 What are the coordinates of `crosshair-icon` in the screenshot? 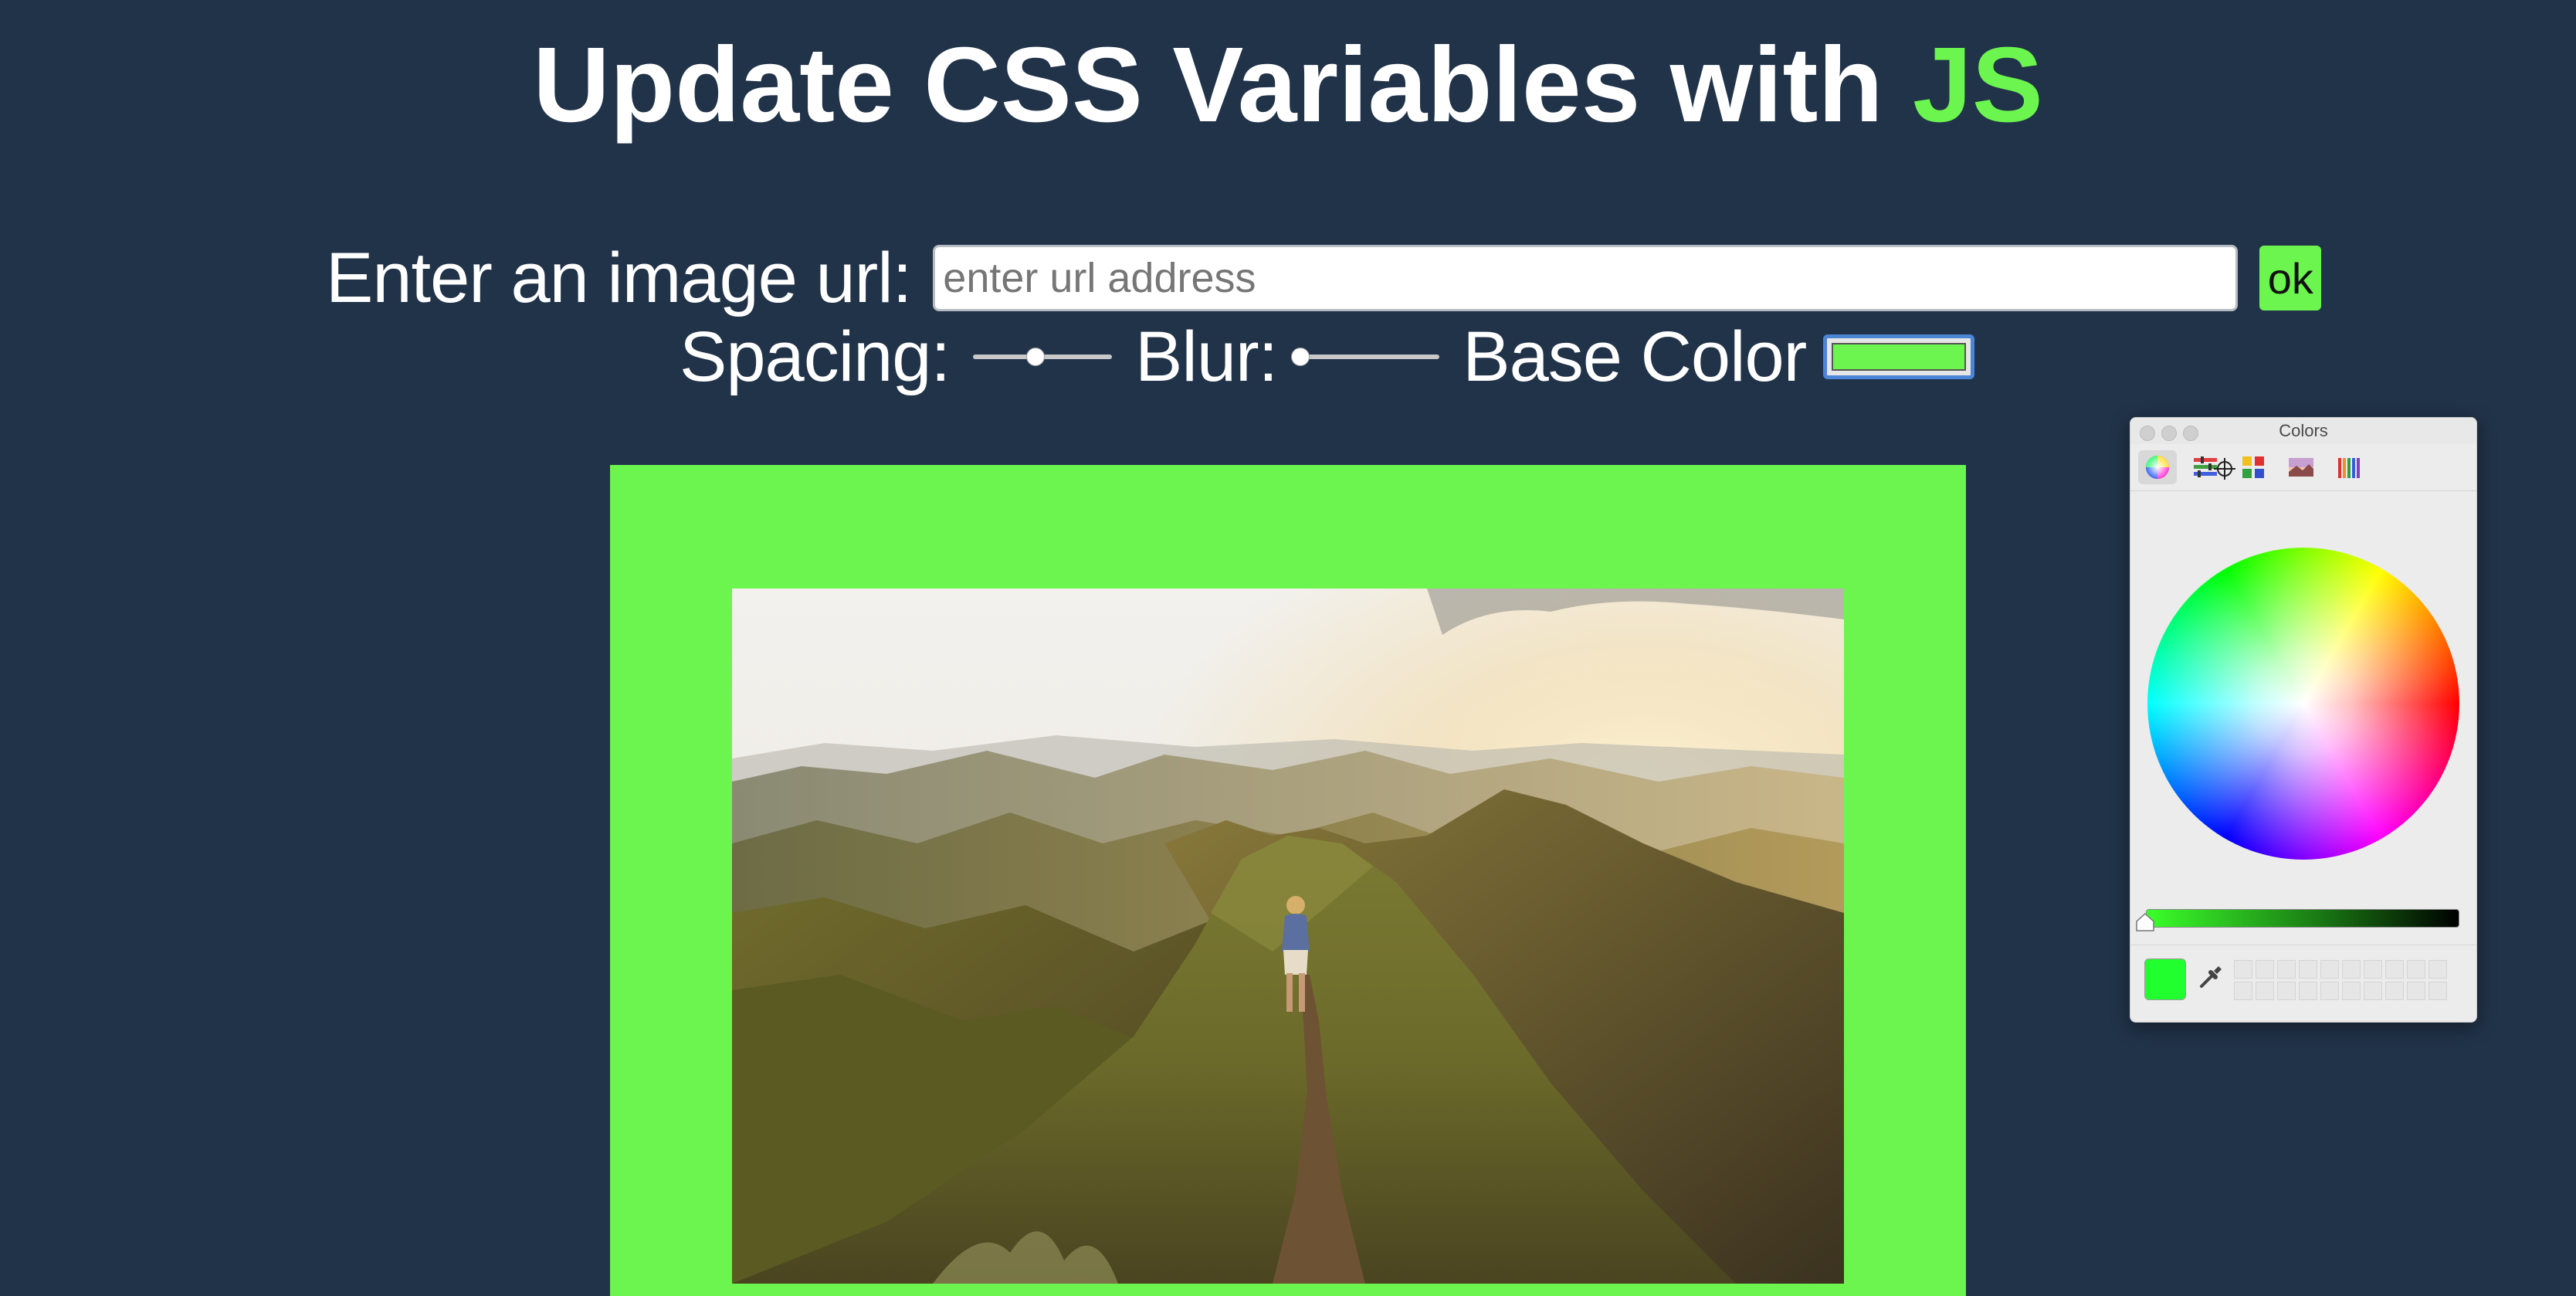 It's located at (2224, 469).